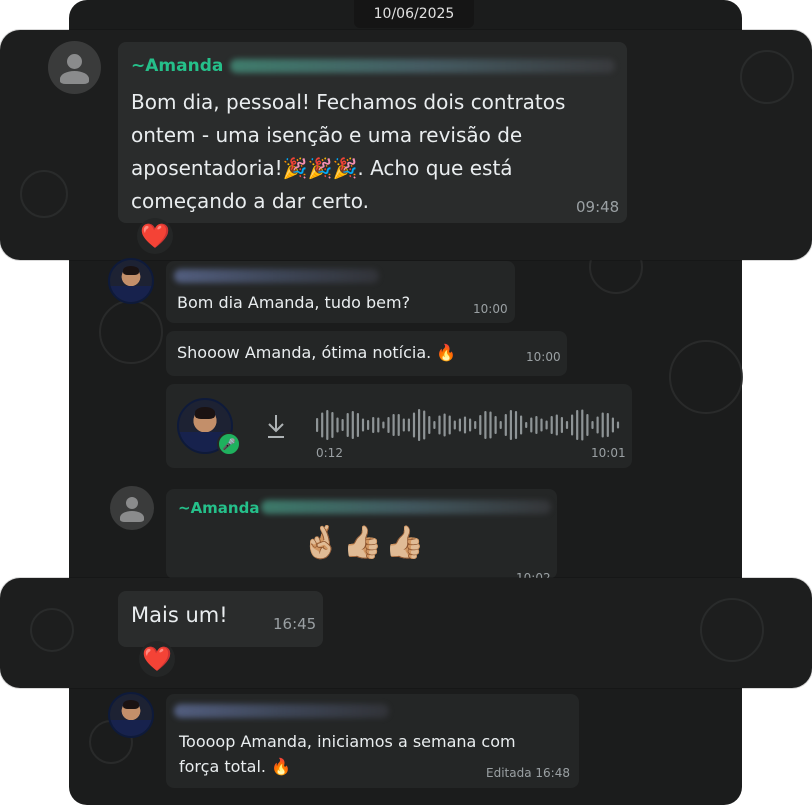 This screenshot has width=812, height=805. Describe the element at coordinates (608, 453) in the screenshot. I see `message-time: 10:01` at that location.